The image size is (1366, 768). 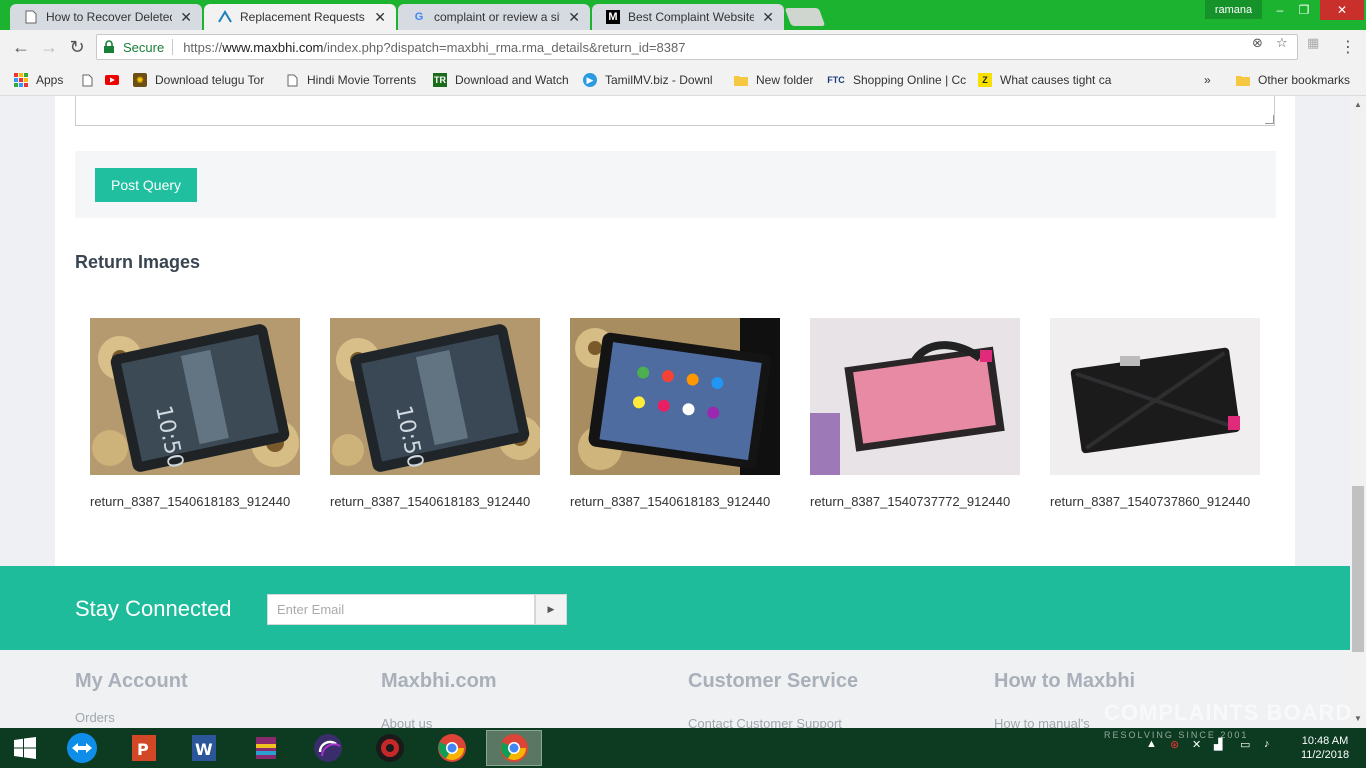 I want to click on lock-icon, so click(x=110, y=47).